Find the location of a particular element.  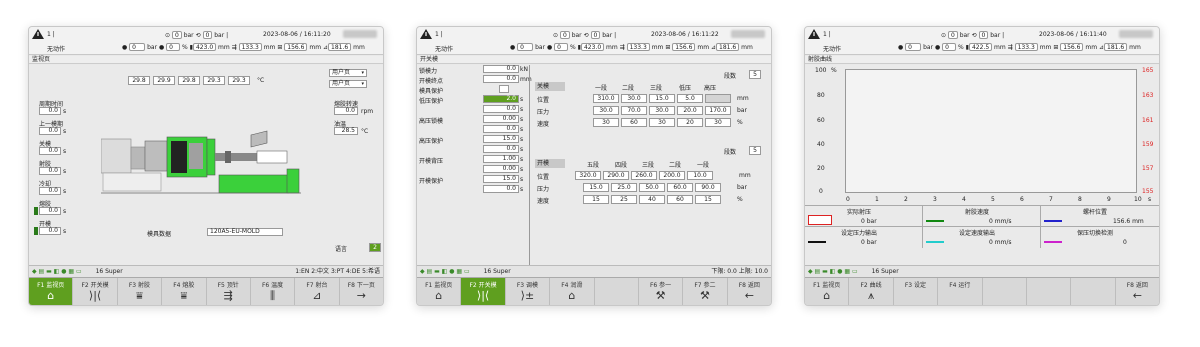

charge-value: 0.0 is located at coordinates (50, 211).